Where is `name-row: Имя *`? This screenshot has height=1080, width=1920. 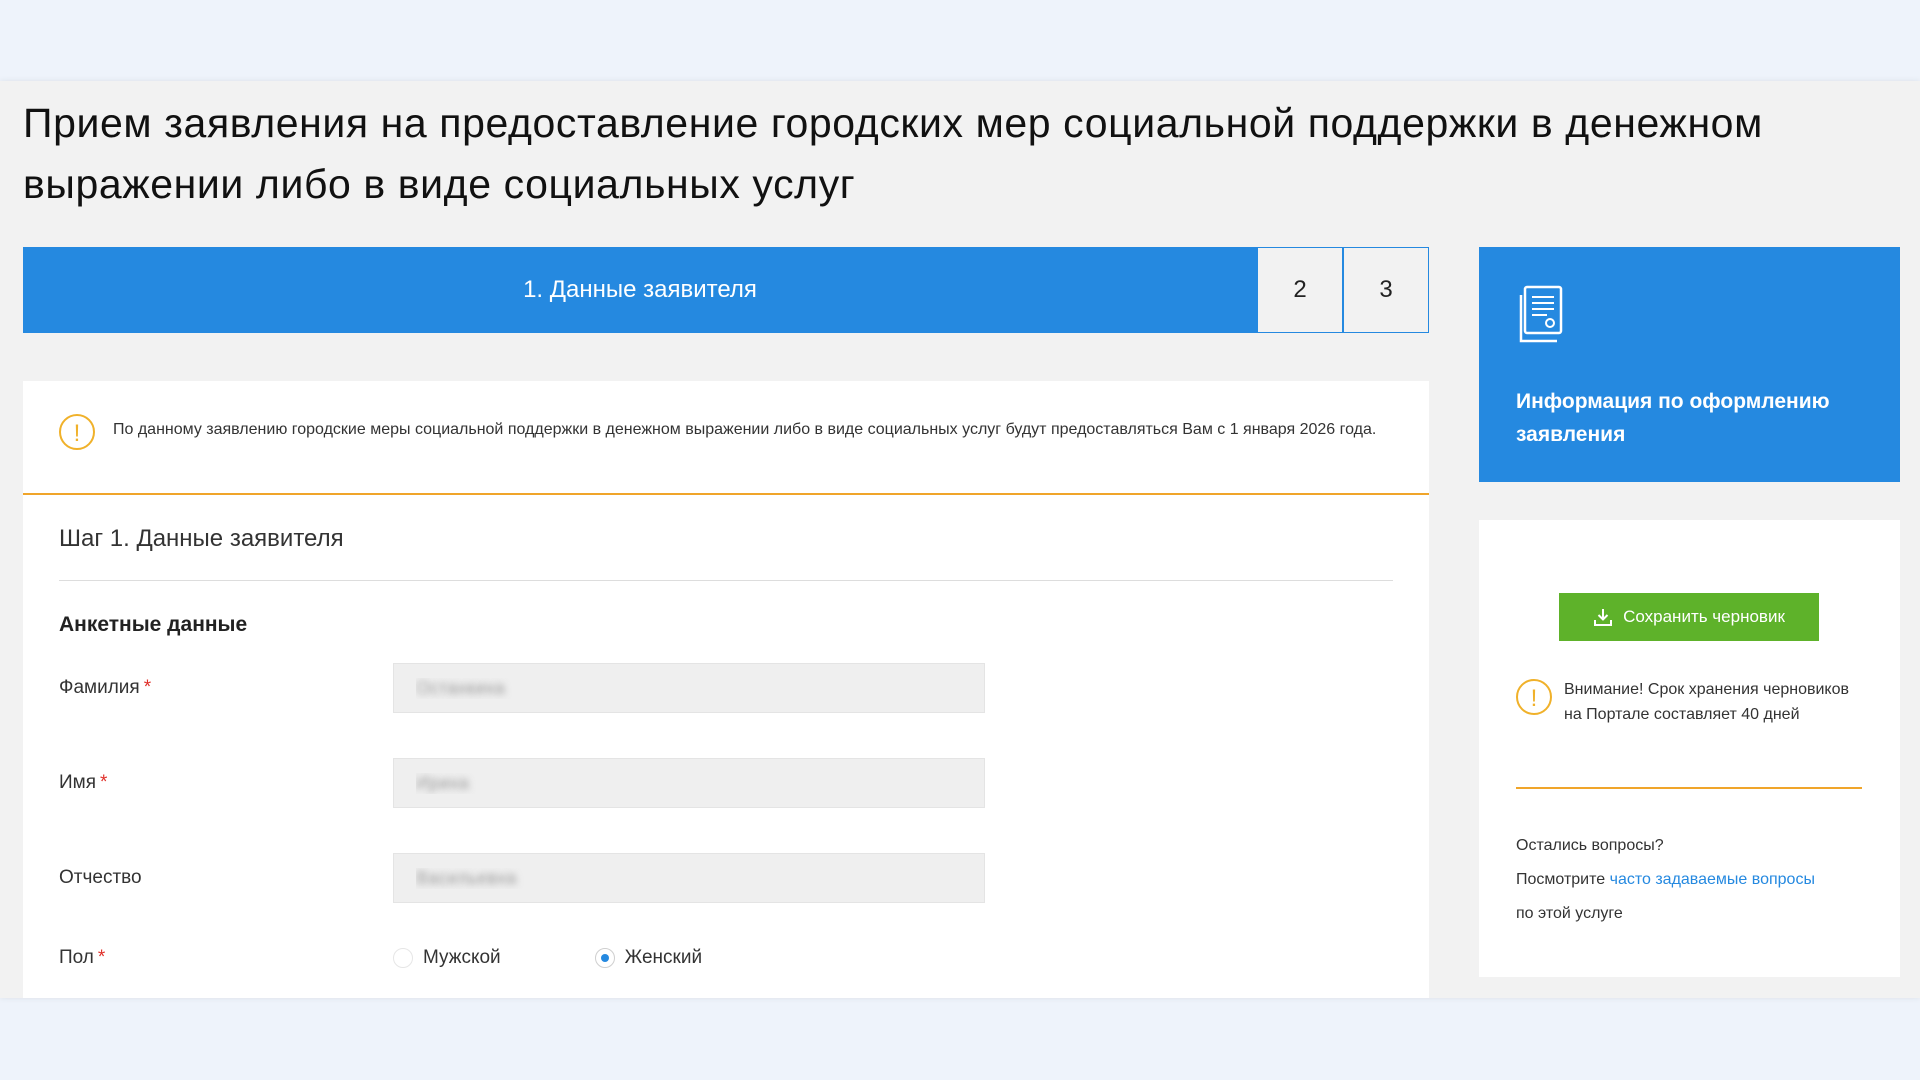 name-row: Имя * is located at coordinates (744, 783).